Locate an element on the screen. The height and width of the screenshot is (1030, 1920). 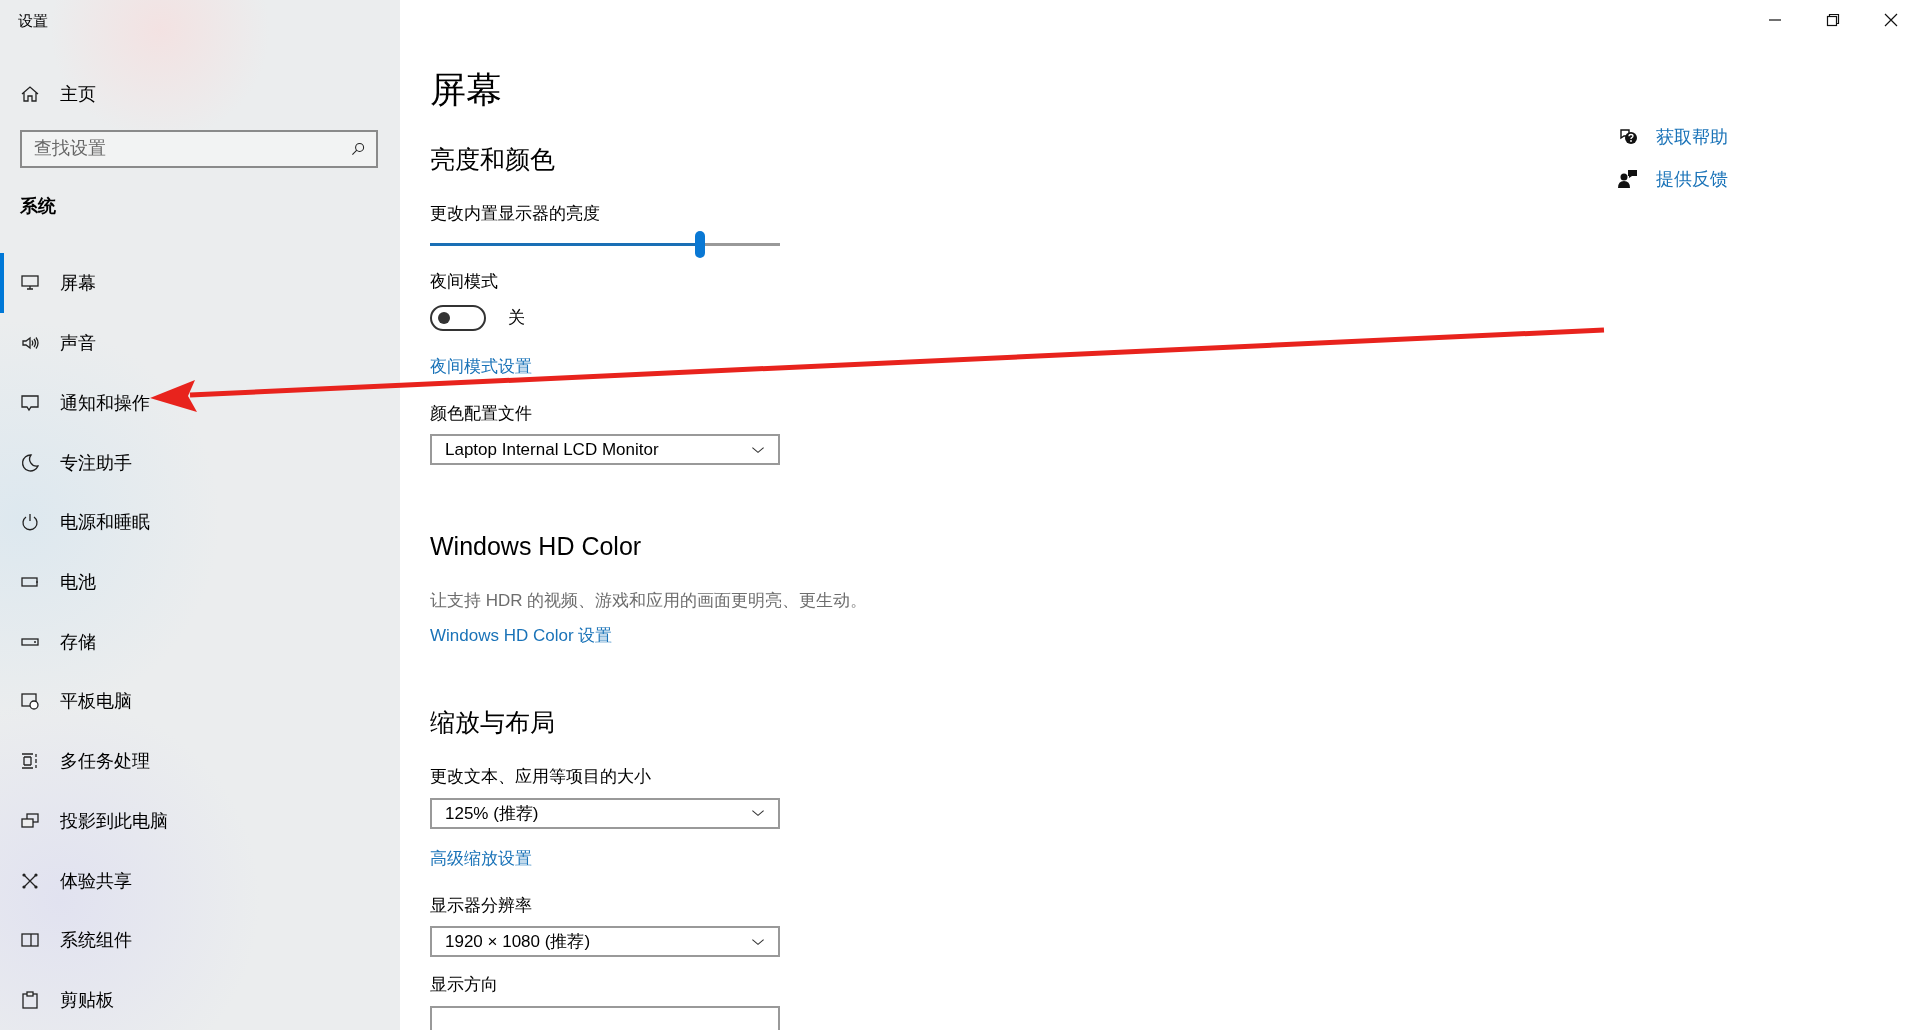
section-heading: 缩放与布局 is located at coordinates (492, 722).